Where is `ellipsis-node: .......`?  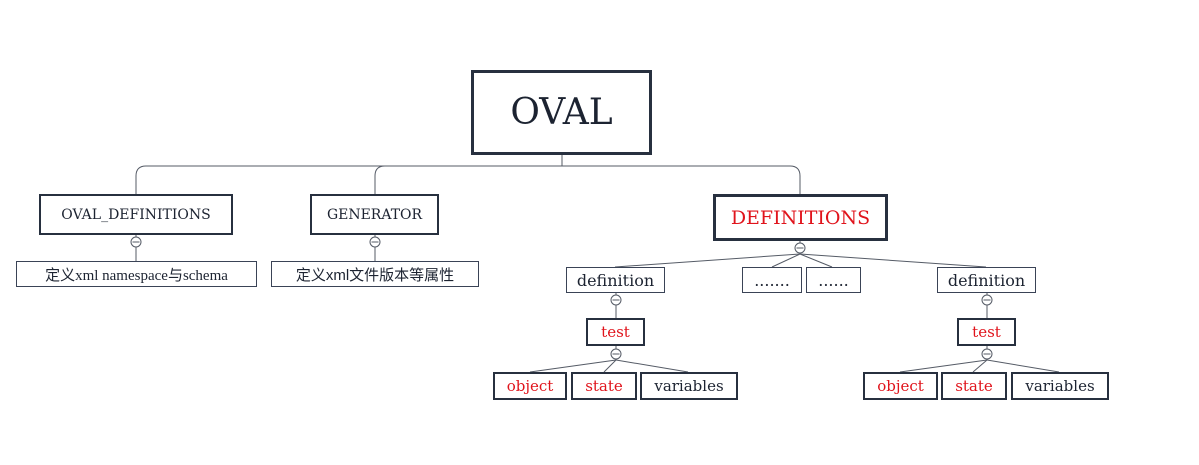
ellipsis-node: ....... is located at coordinates (772, 280).